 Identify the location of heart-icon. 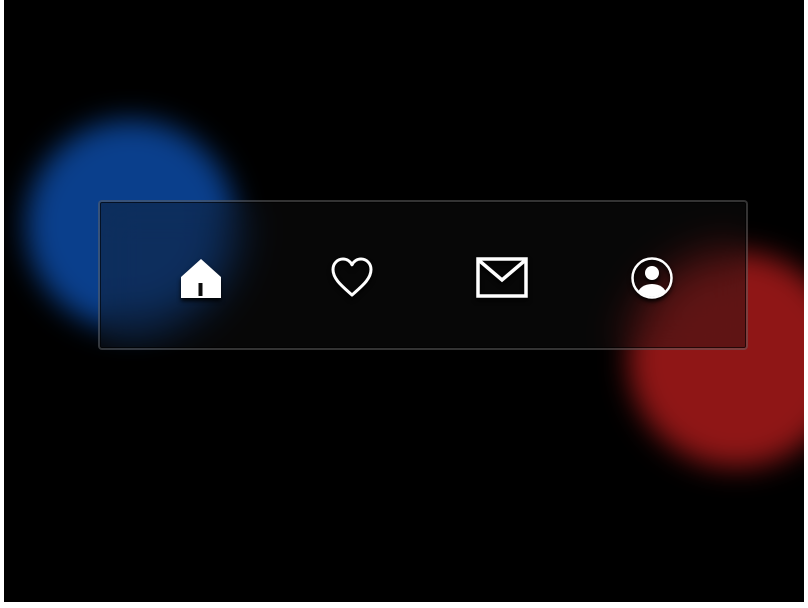
(352, 277).